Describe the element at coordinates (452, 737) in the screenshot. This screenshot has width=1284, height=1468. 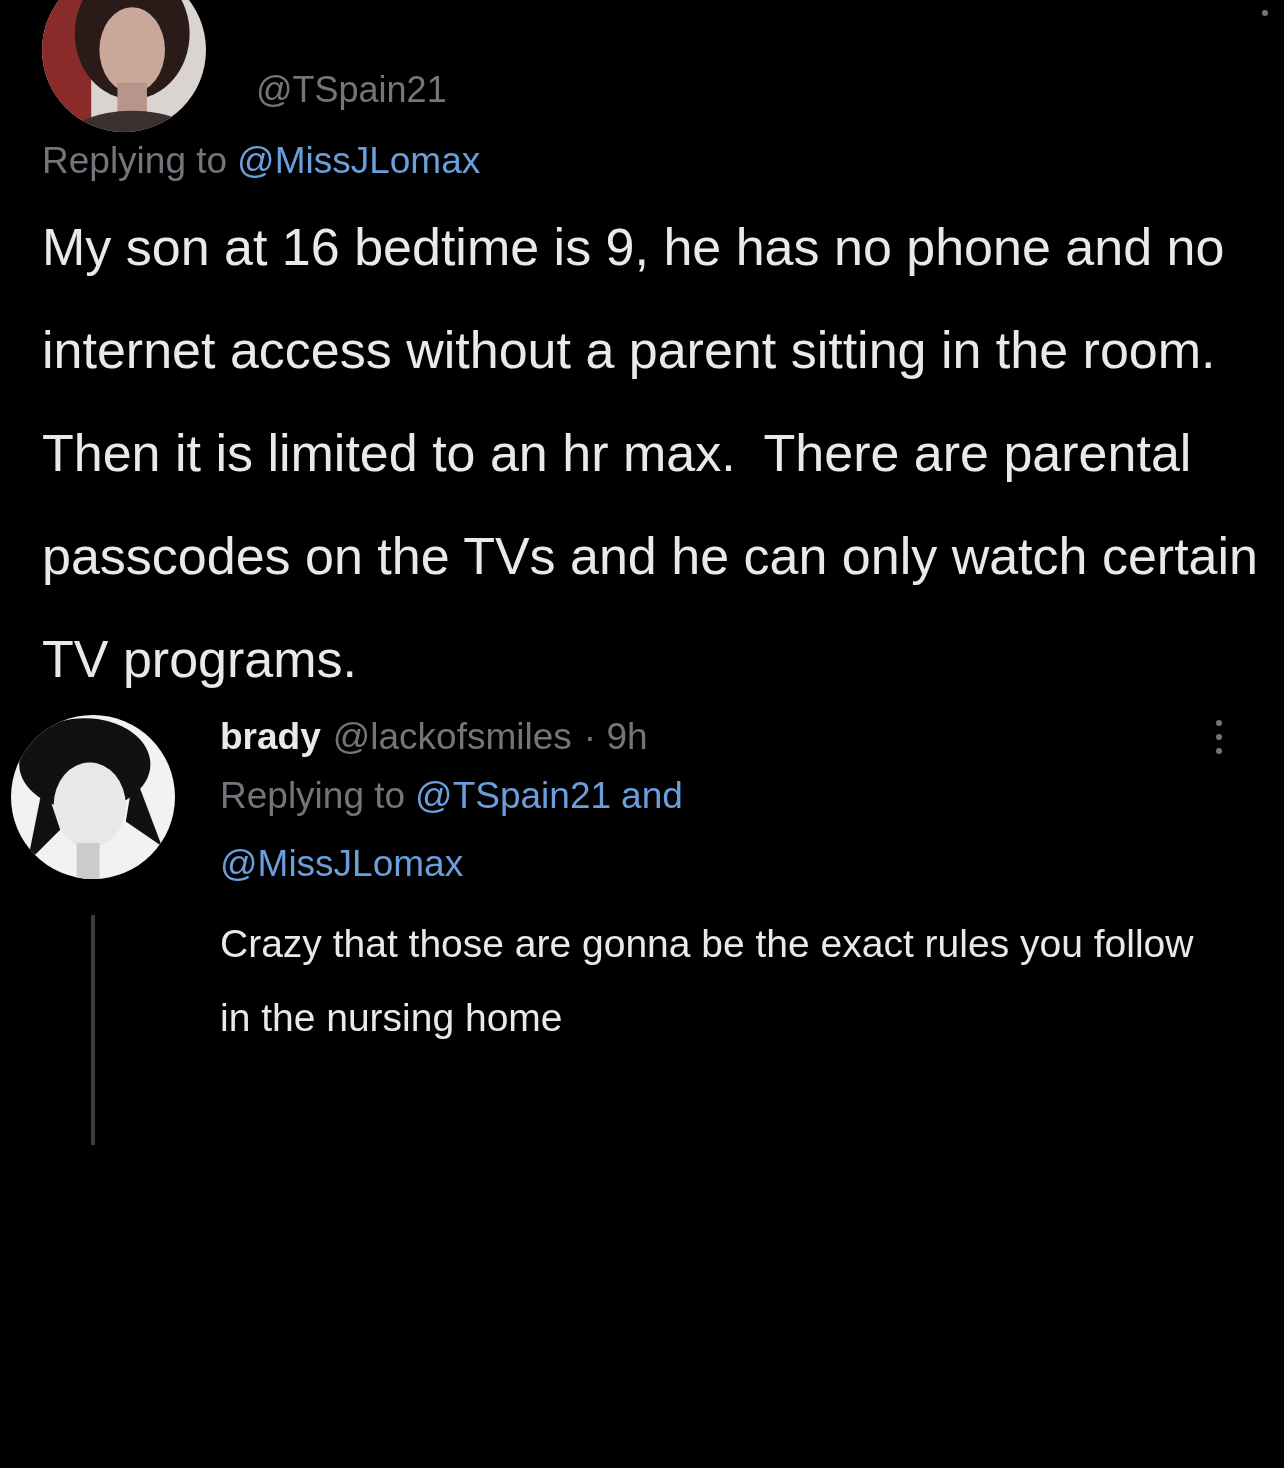
I see `user-handle: @lackofsmiles` at that location.